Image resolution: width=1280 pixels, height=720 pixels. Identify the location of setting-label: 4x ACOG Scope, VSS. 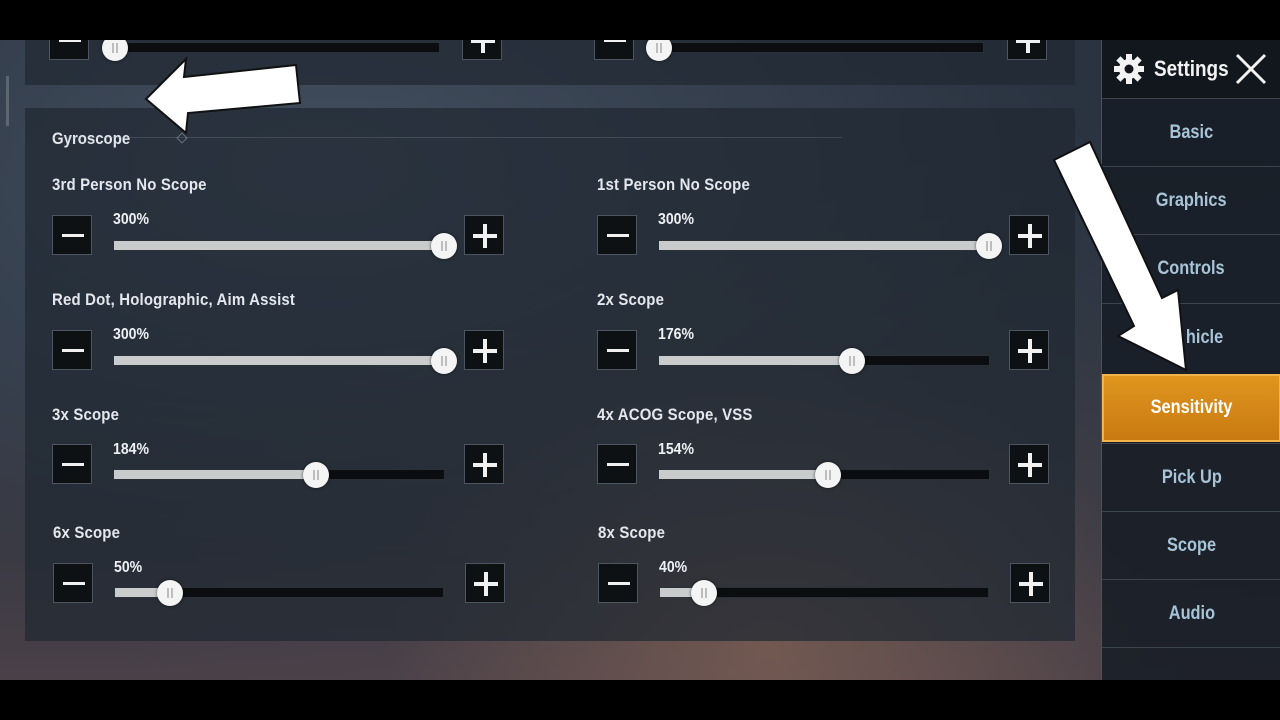
(675, 414).